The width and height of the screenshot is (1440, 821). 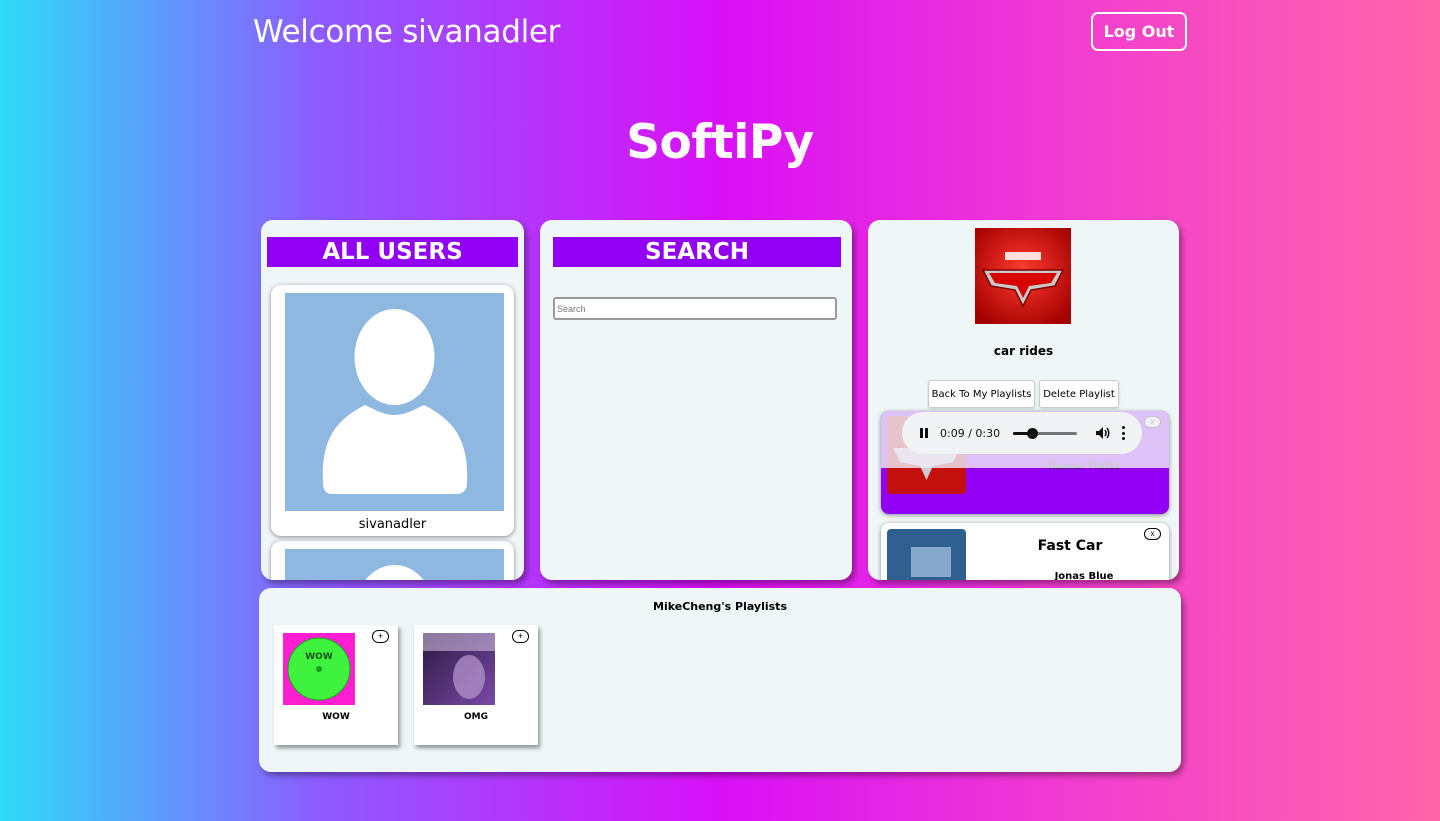 What do you see at coordinates (1123, 433) in the screenshot?
I see `more-options-icon` at bounding box center [1123, 433].